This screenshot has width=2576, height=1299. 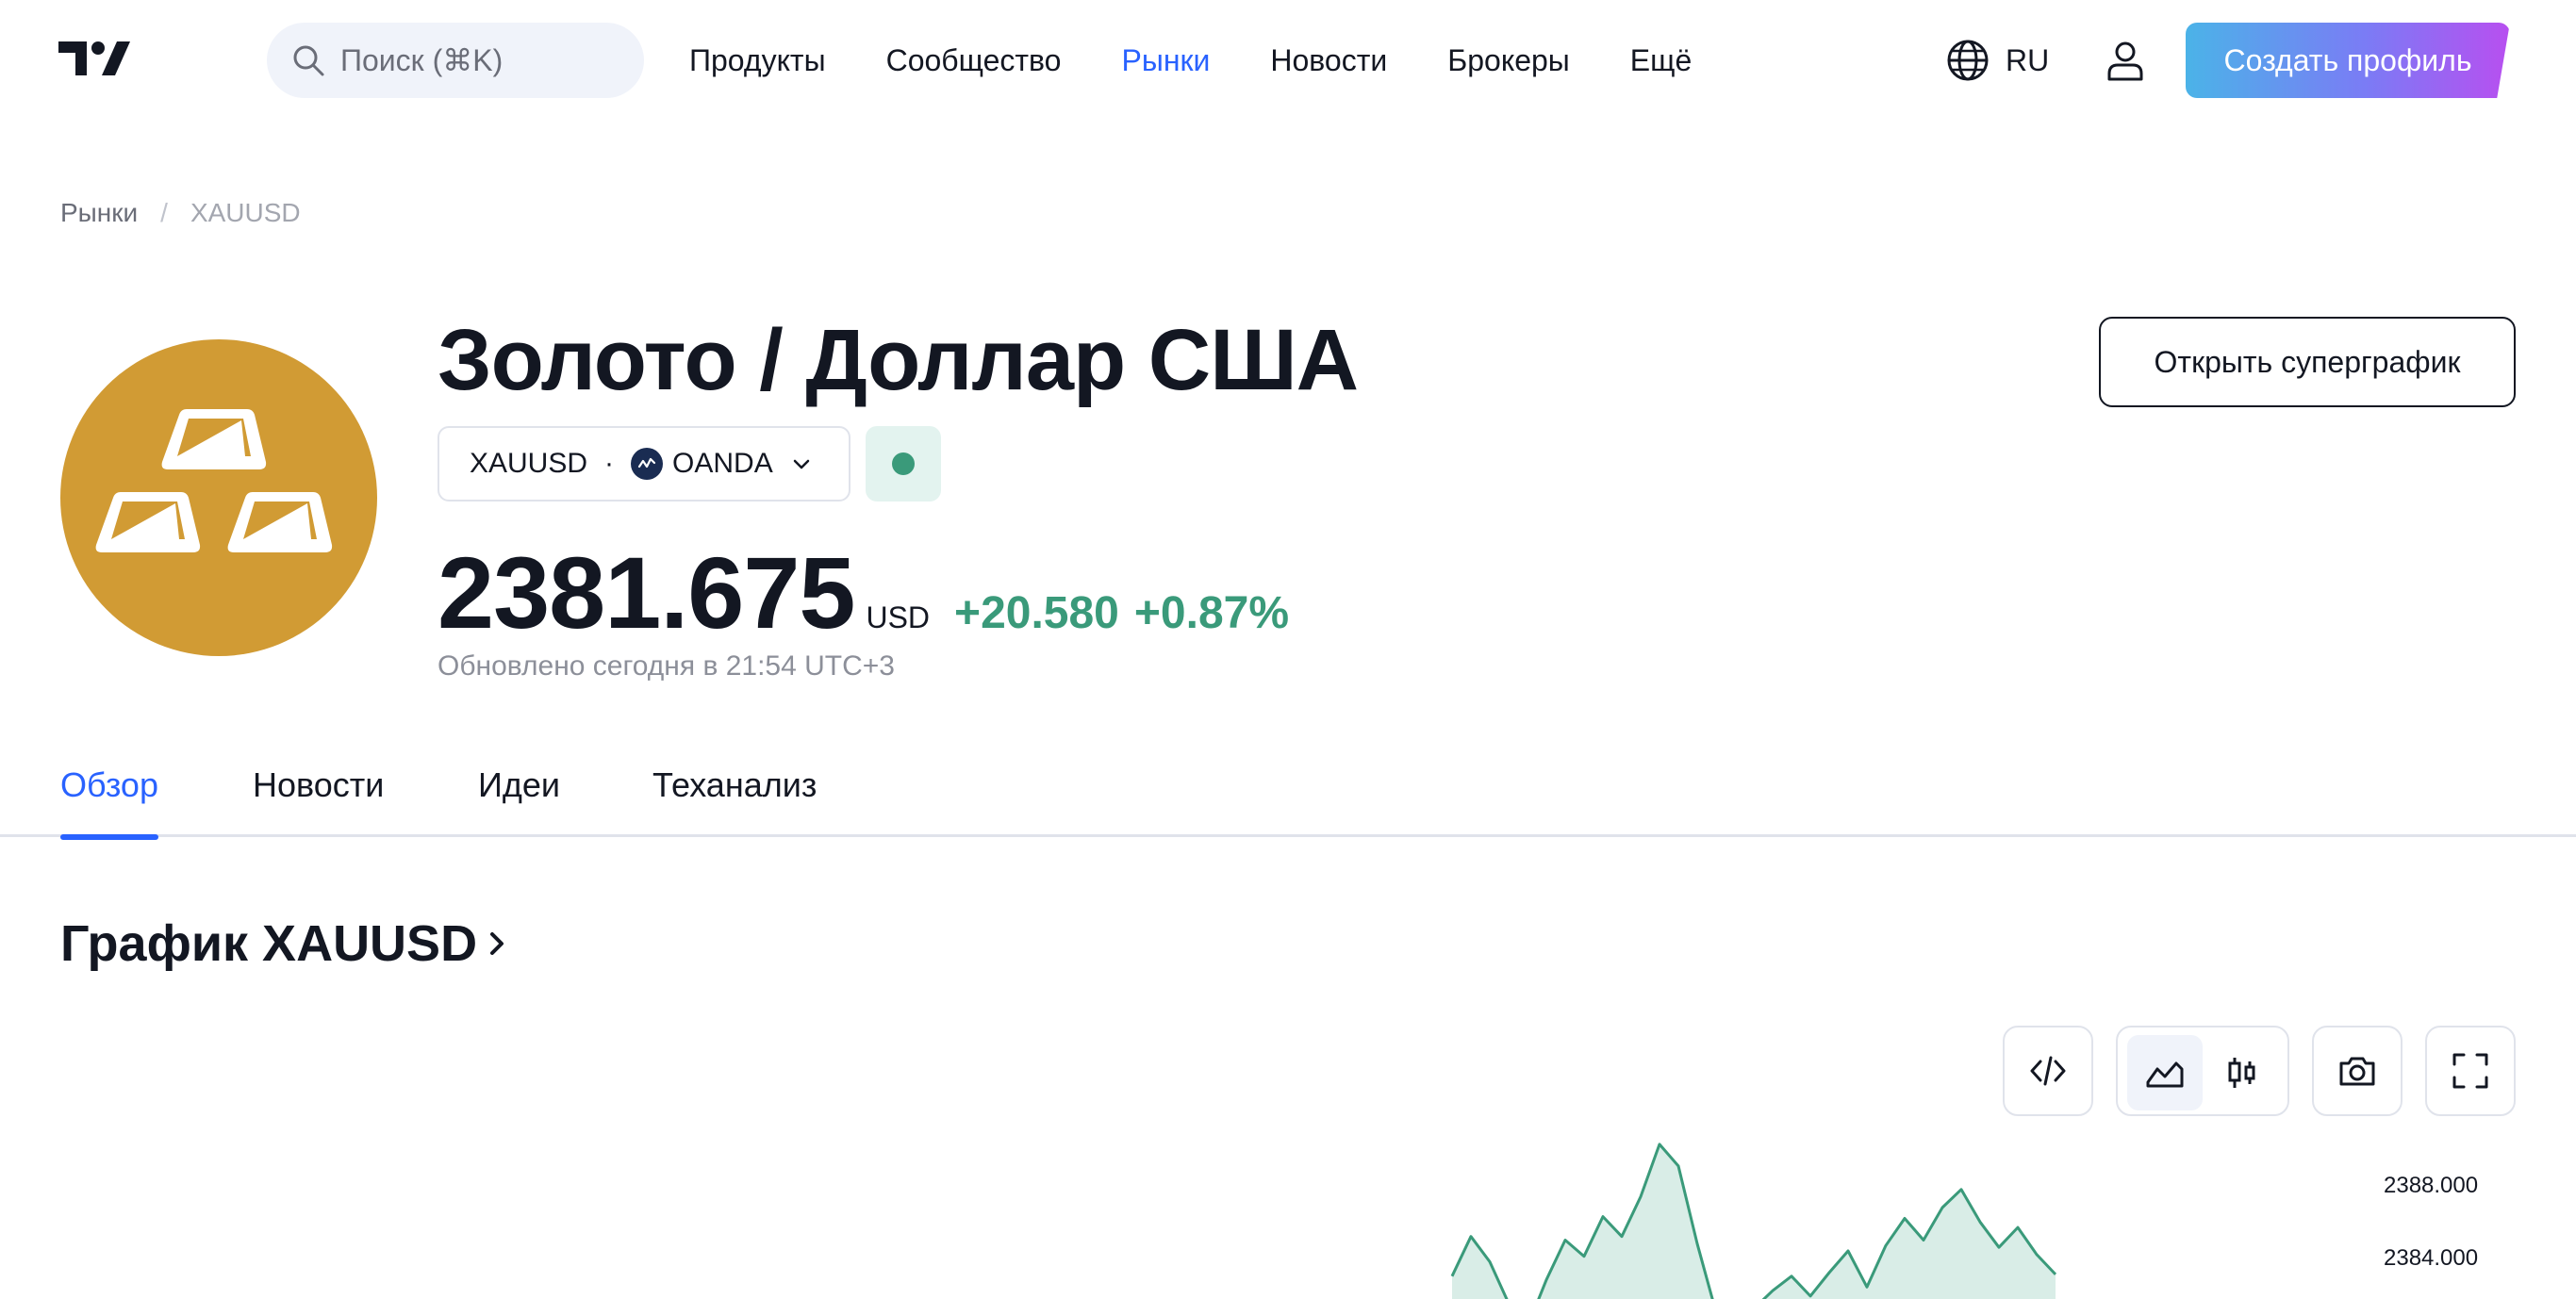 What do you see at coordinates (2431, 1185) in the screenshot?
I see `y-axis-tick-label: 2388.000` at bounding box center [2431, 1185].